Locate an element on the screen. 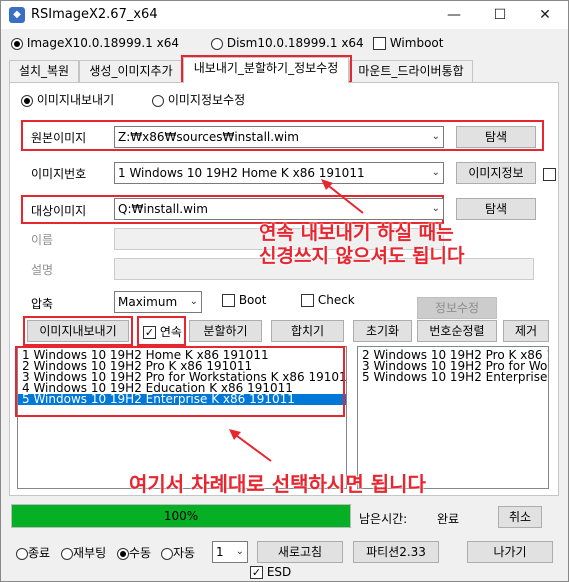 The image size is (569, 582). image-index-select: 1 Windows 10 19H2 Home K x86 191011 ⌄ is located at coordinates (279, 173).